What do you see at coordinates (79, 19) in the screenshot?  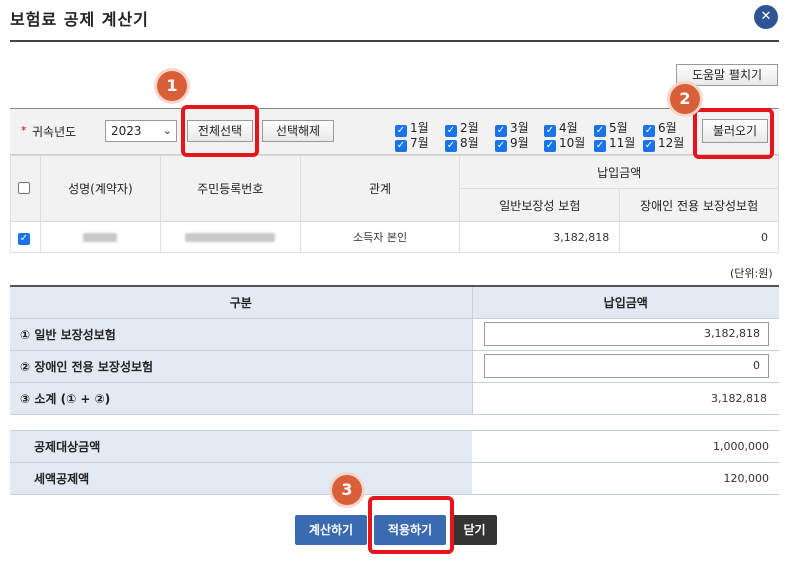 I see `dialog-title: 보험료 공제 계산기` at bounding box center [79, 19].